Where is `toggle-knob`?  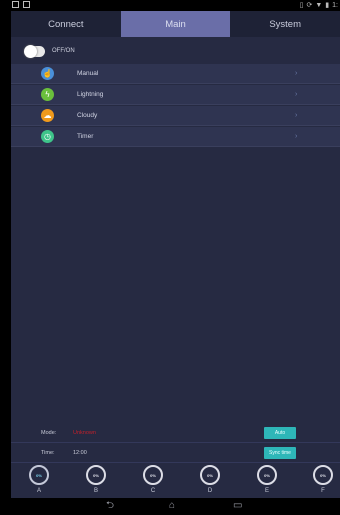
toggle-knob is located at coordinates (30, 51).